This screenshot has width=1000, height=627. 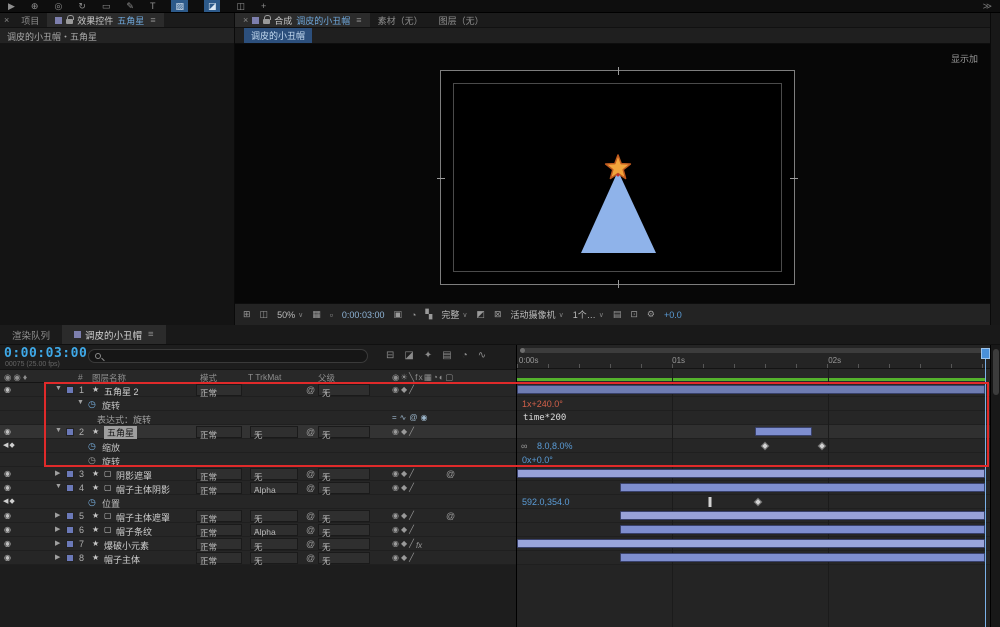 What do you see at coordinates (106, 6) in the screenshot?
I see `mask-tool-icon: ▭` at bounding box center [106, 6].